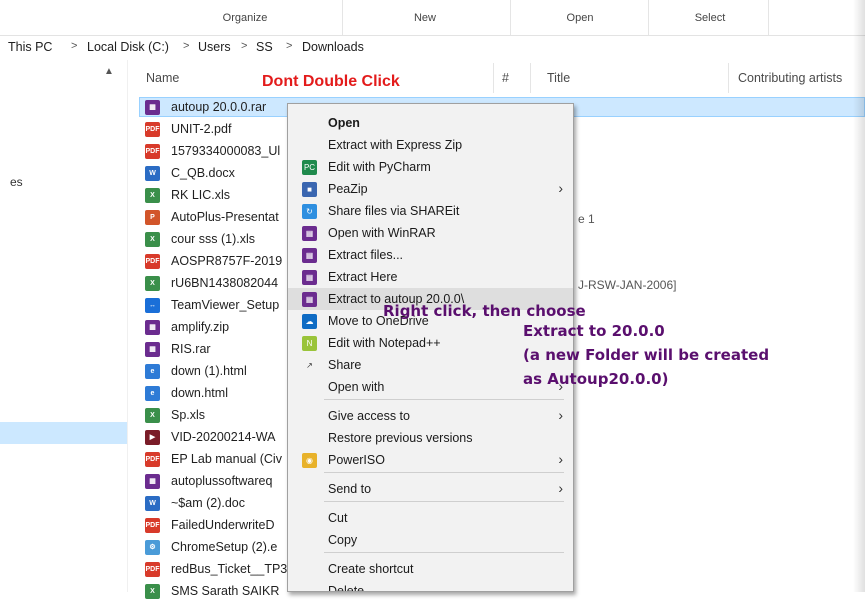 The width and height of the screenshot is (865, 603). What do you see at coordinates (333, 47) in the screenshot?
I see `breadcrumb-downloads: Downloads` at bounding box center [333, 47].